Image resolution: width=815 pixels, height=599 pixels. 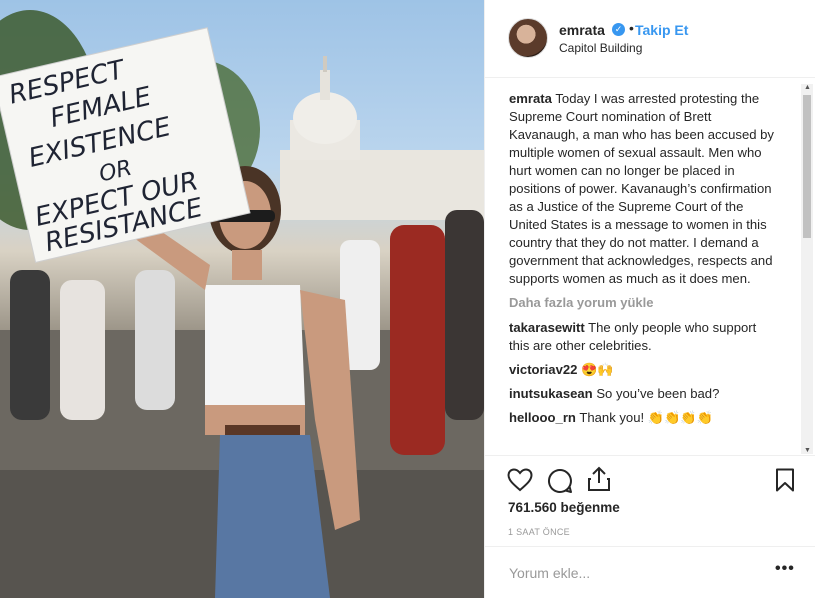 What do you see at coordinates (600, 48) in the screenshot?
I see `location-link: Capitol Building` at bounding box center [600, 48].